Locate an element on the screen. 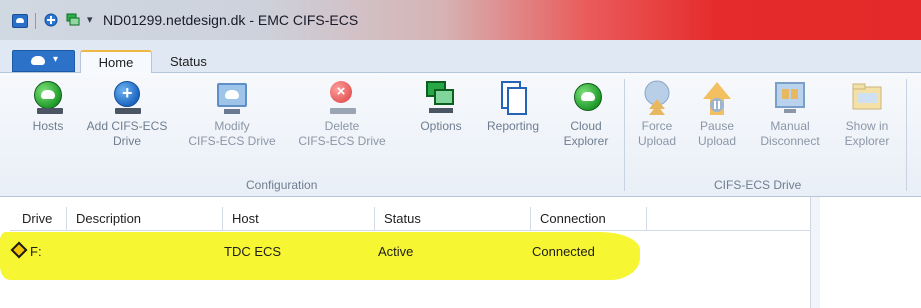 This screenshot has width=921, height=308. chevron-down-icon: ▾ is located at coordinates (56, 59).